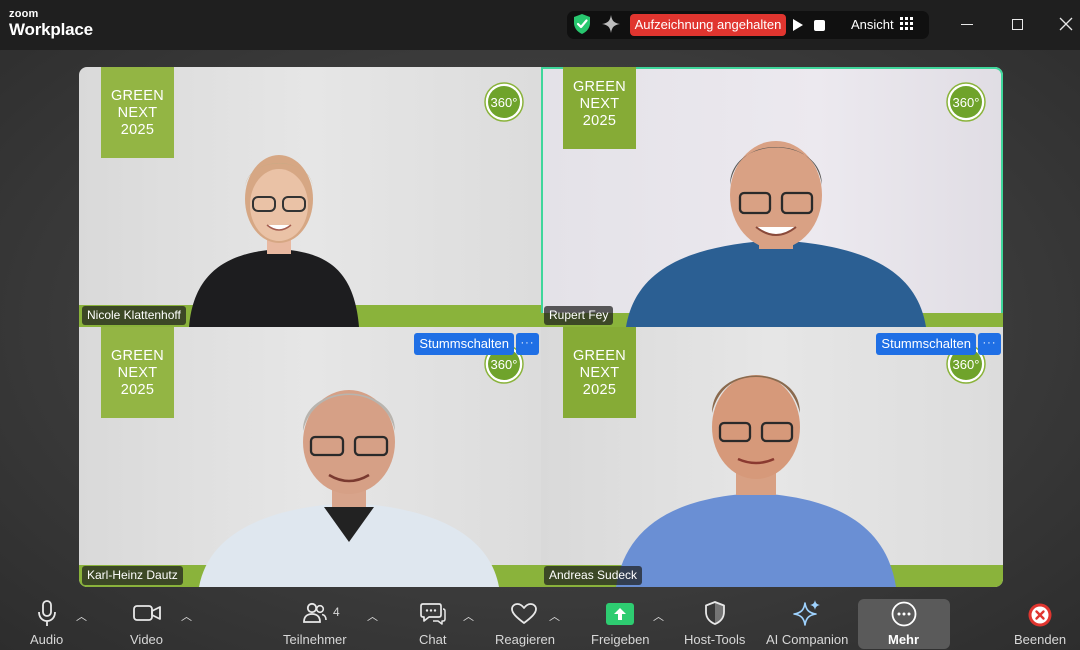 Image resolution: width=1080 pixels, height=650 pixels. What do you see at coordinates (147, 613) in the screenshot?
I see `video-camera-icon` at bounding box center [147, 613].